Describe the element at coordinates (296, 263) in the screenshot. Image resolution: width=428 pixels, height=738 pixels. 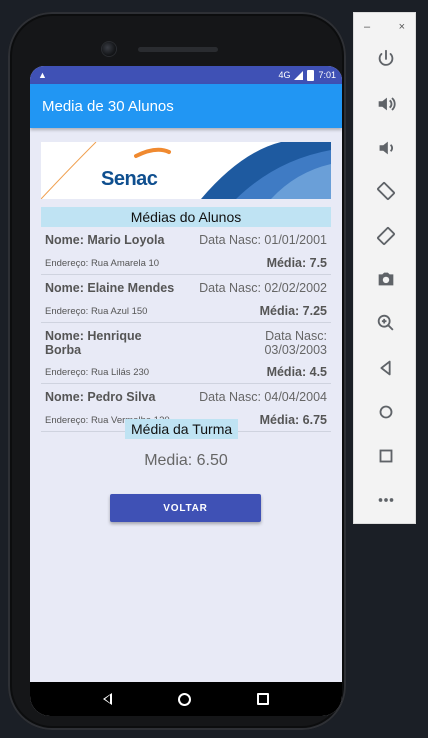
I see `student-average: Média: 7.5` at that location.